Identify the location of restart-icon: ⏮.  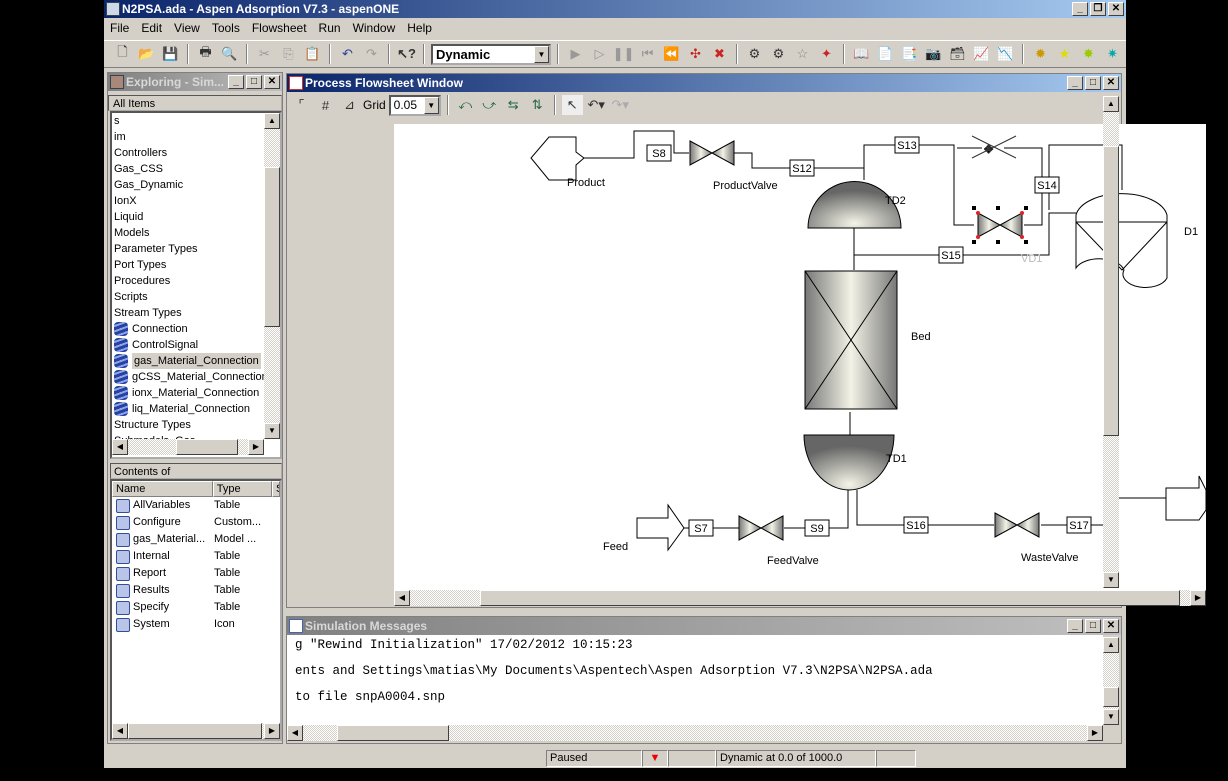
(647, 54).